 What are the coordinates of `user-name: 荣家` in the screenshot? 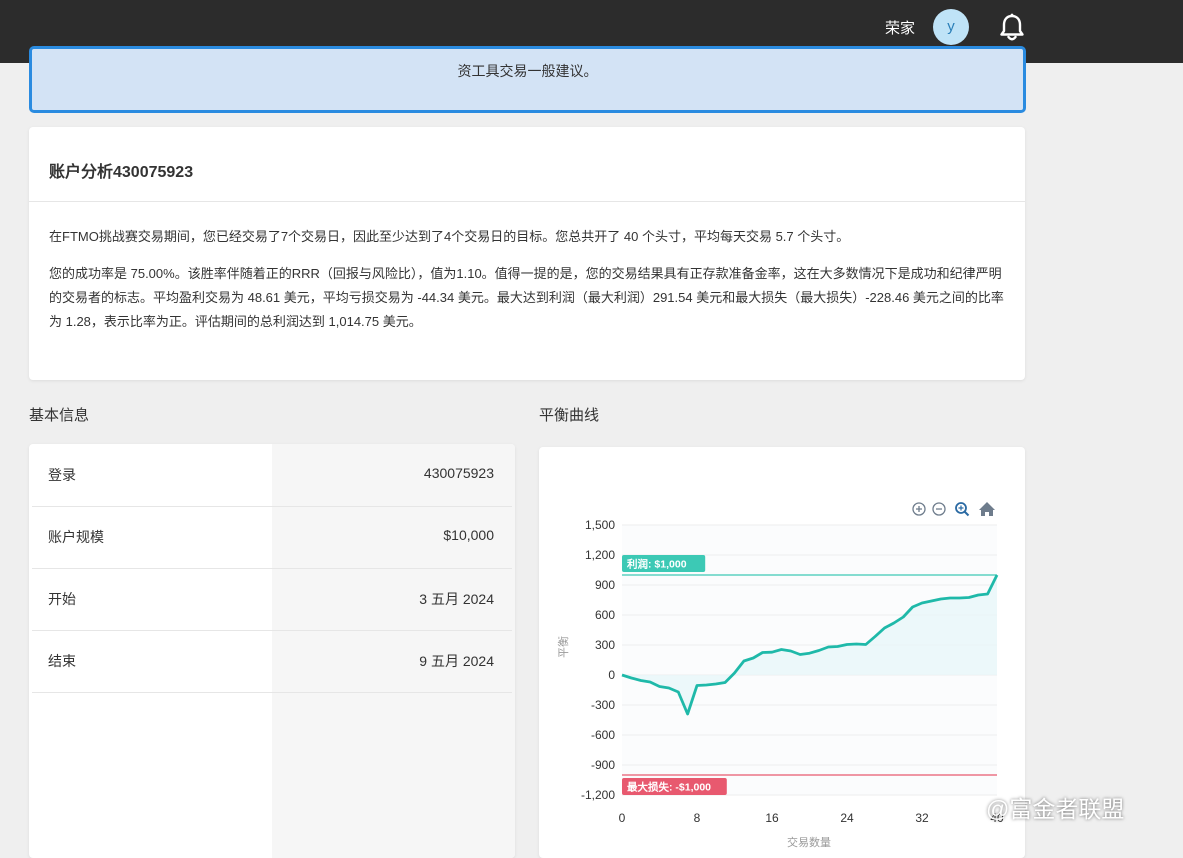 It's located at (900, 27).